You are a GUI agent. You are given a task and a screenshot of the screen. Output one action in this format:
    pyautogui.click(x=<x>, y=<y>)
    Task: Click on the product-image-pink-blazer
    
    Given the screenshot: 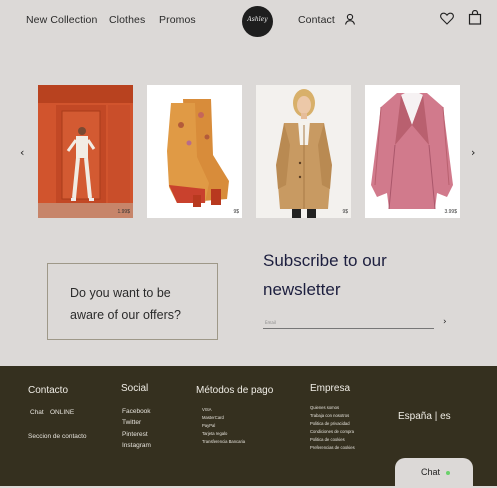 What is the action you would take?
    pyautogui.click(x=412, y=151)
    